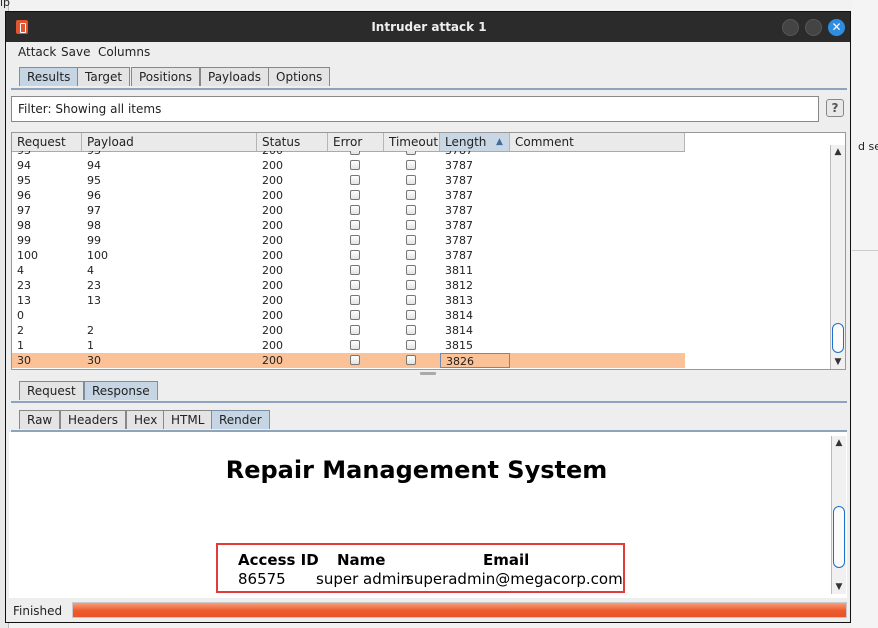 The width and height of the screenshot is (878, 628). Describe the element at coordinates (299, 76) in the screenshot. I see `tab-options: Options` at that location.